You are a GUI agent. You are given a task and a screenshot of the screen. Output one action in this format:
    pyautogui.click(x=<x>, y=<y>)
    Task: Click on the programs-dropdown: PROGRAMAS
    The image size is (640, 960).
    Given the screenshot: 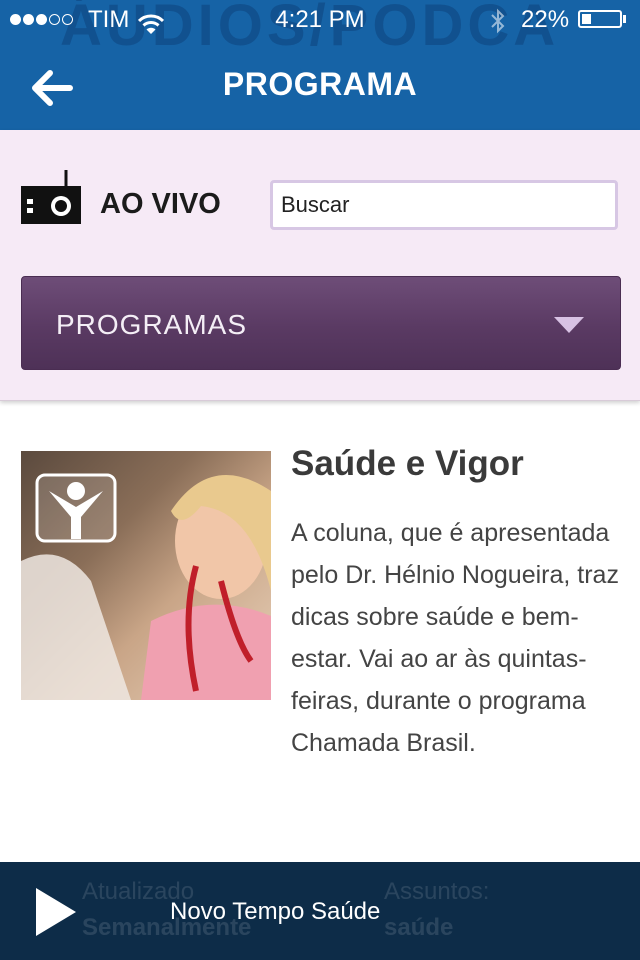 What is the action you would take?
    pyautogui.click(x=321, y=323)
    